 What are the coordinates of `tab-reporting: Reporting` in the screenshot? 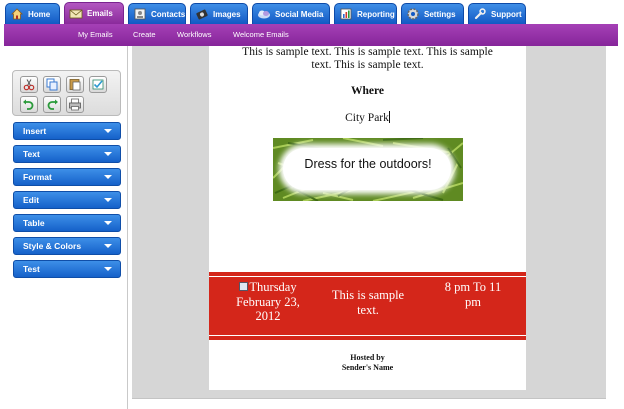 It's located at (365, 13).